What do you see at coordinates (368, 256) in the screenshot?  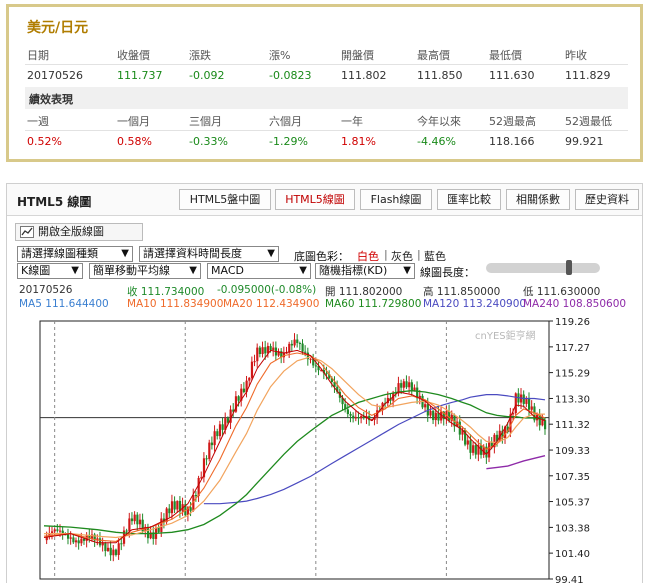 I see `bg-color-white: 白色` at bounding box center [368, 256].